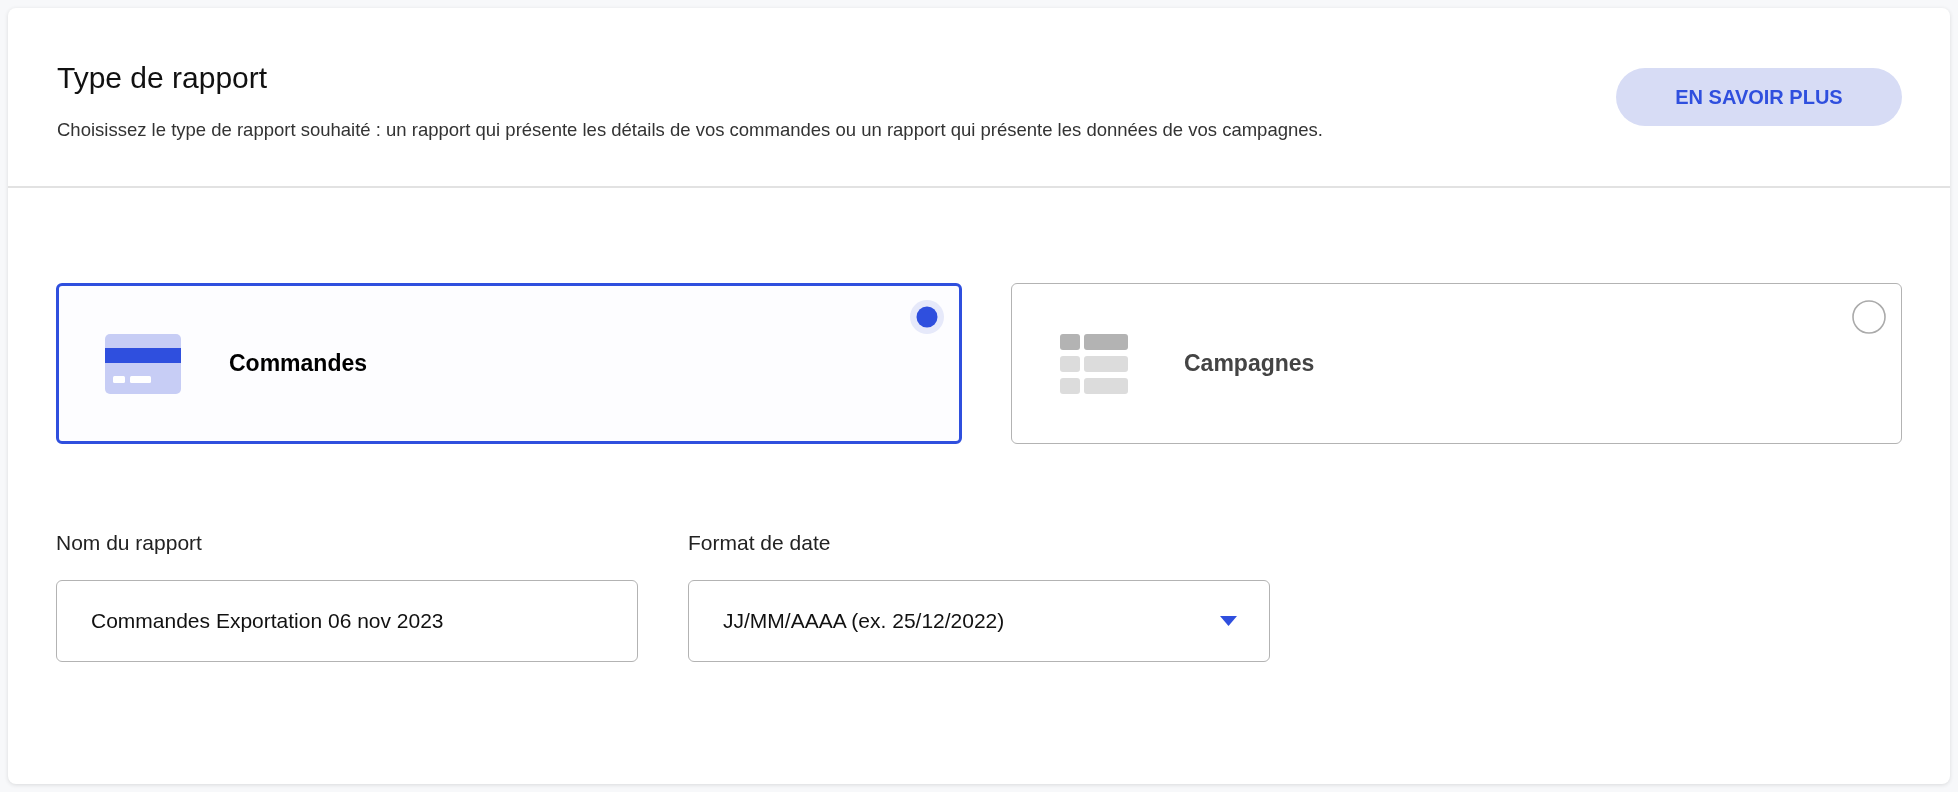 The image size is (1958, 792). What do you see at coordinates (1228, 621) in the screenshot?
I see `caret-down-icon` at bounding box center [1228, 621].